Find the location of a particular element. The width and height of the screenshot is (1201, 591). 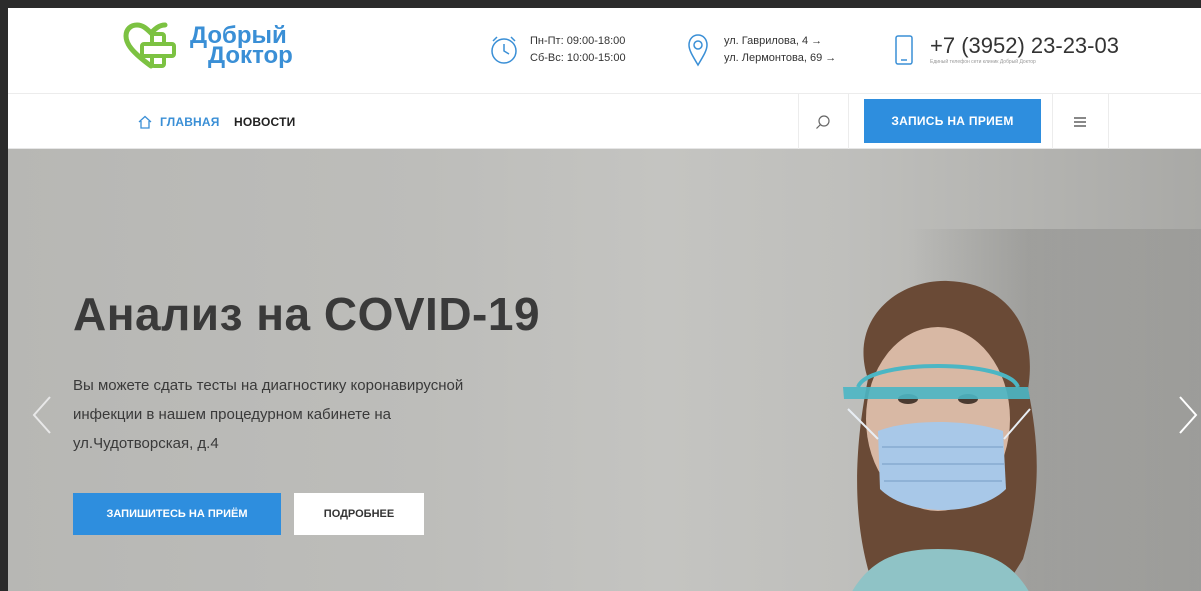

hero-title: Анализ на COVID-19 is located at coordinates (307, 314).